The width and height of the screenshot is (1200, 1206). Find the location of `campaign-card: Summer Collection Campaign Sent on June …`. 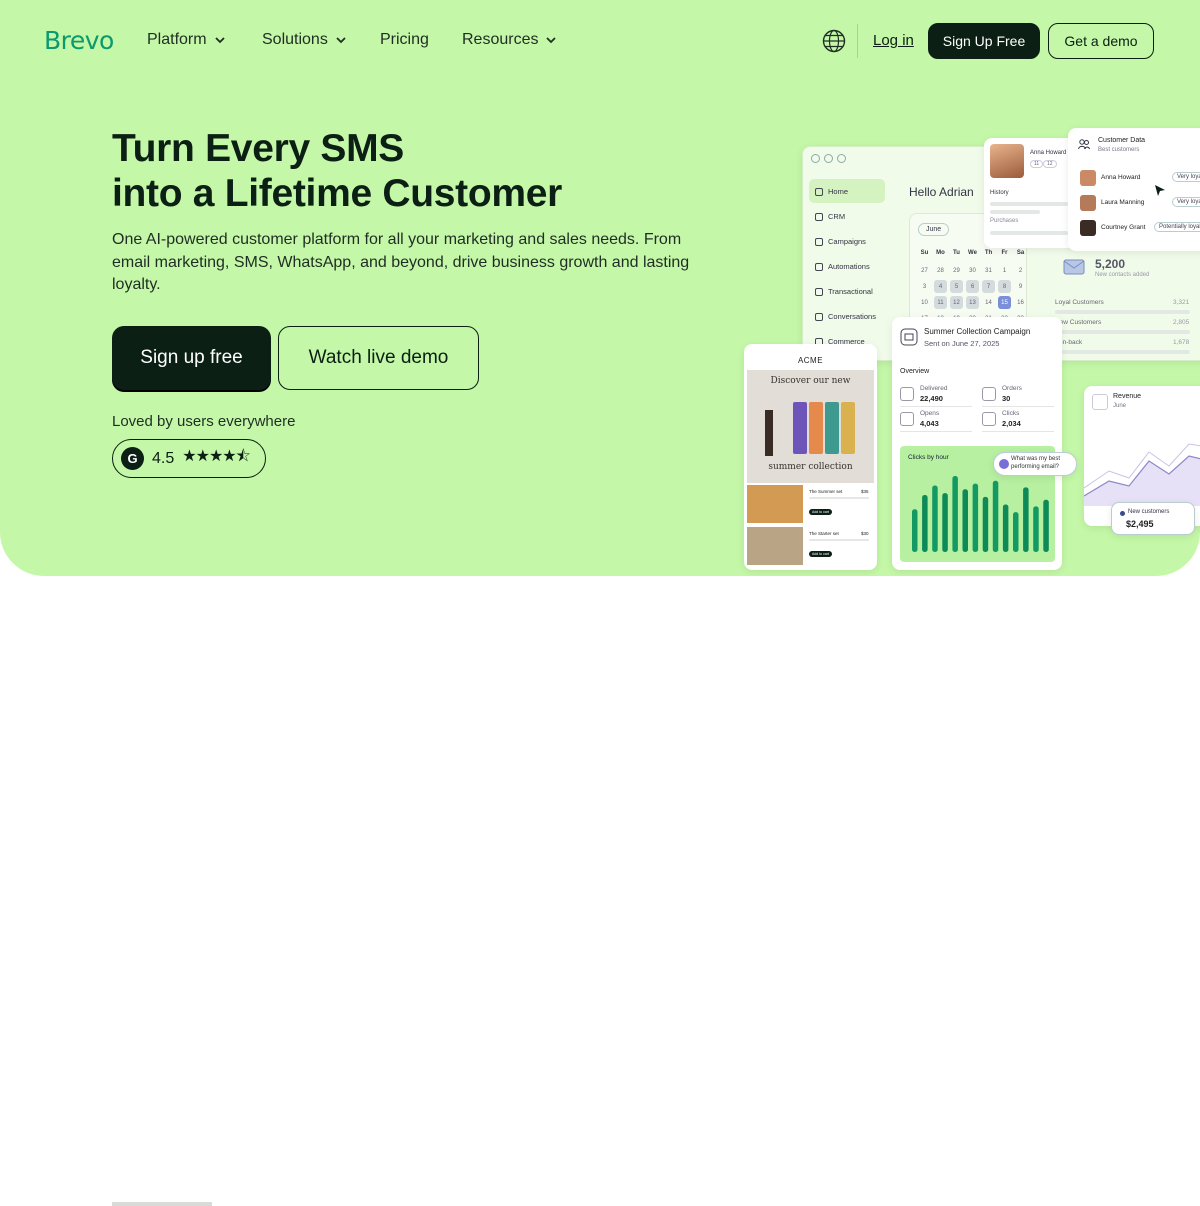

campaign-card: Summer Collection Campaign Sent on June … is located at coordinates (977, 443).